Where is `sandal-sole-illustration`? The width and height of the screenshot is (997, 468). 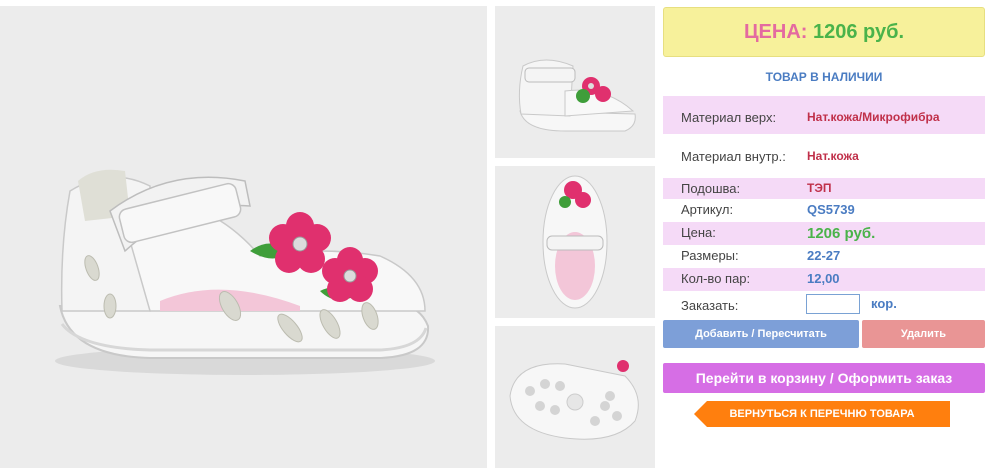
sandal-sole-illustration is located at coordinates (575, 397).